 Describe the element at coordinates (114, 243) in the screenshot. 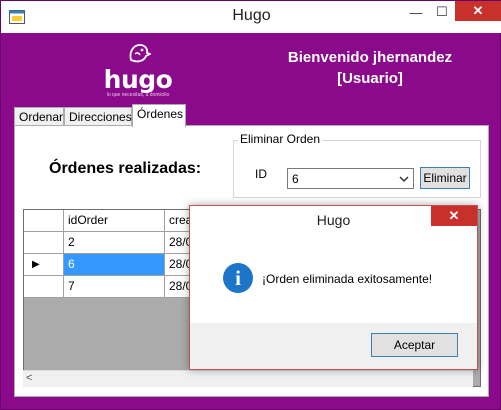

I see `cell-idorder: 2` at that location.